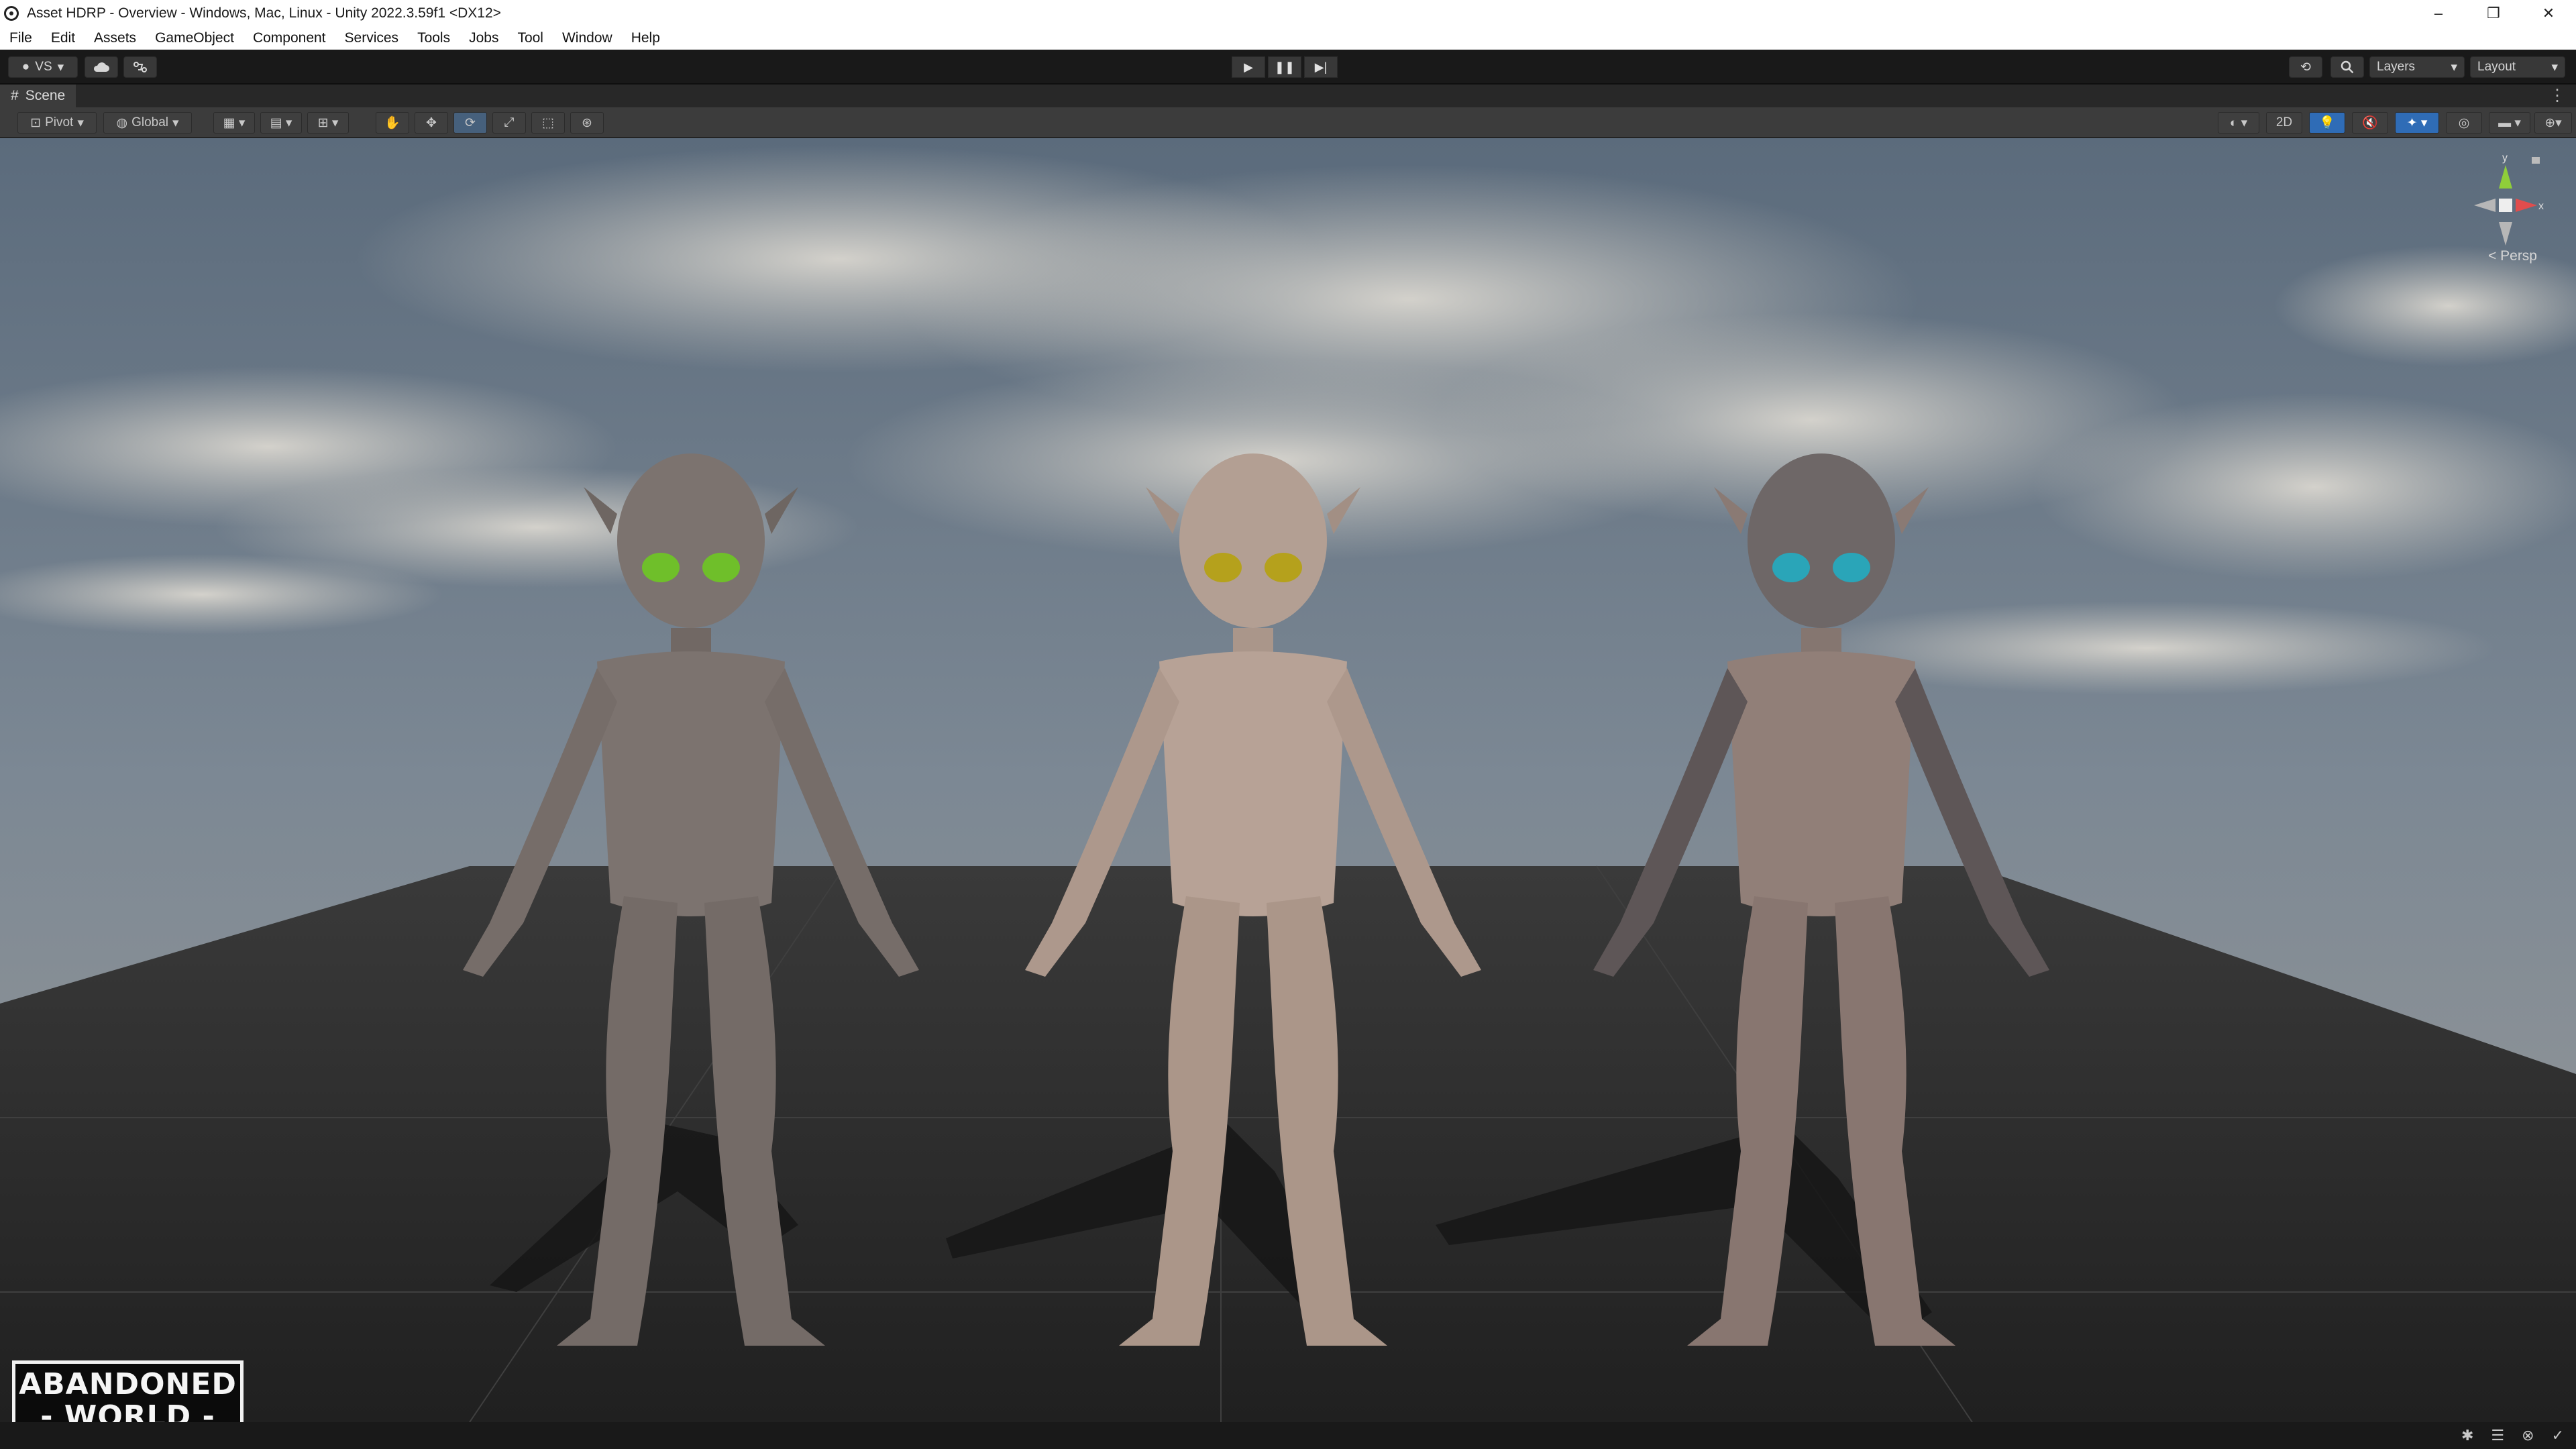 This screenshot has width=2576, height=1449. Describe the element at coordinates (2347, 67) in the screenshot. I see `search-button` at that location.